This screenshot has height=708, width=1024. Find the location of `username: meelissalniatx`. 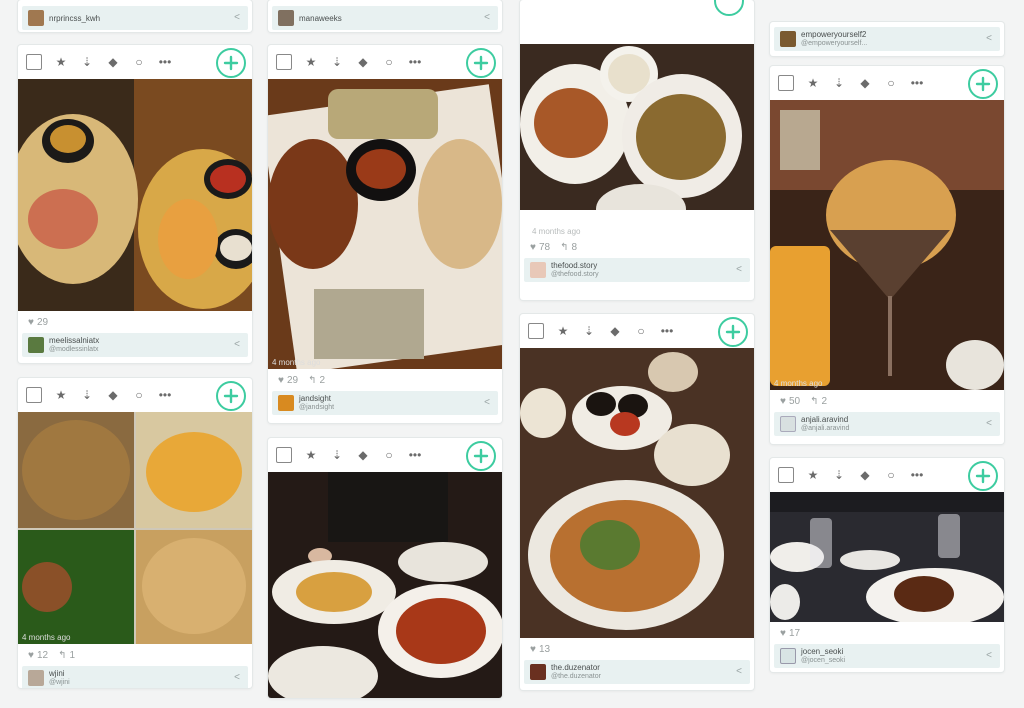

username: meelissalniatx is located at coordinates (74, 340).